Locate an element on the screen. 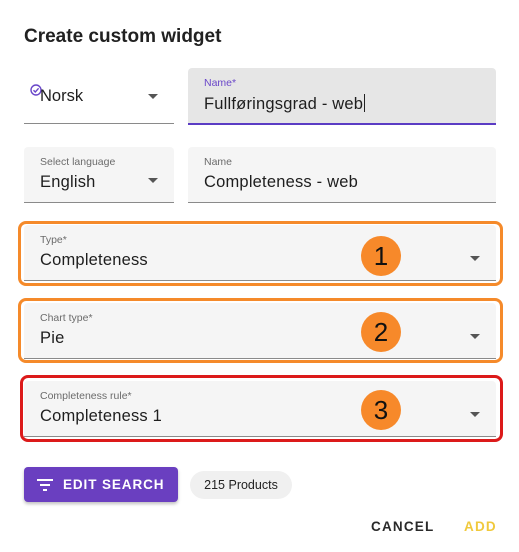  add-button: ADD is located at coordinates (480, 526).